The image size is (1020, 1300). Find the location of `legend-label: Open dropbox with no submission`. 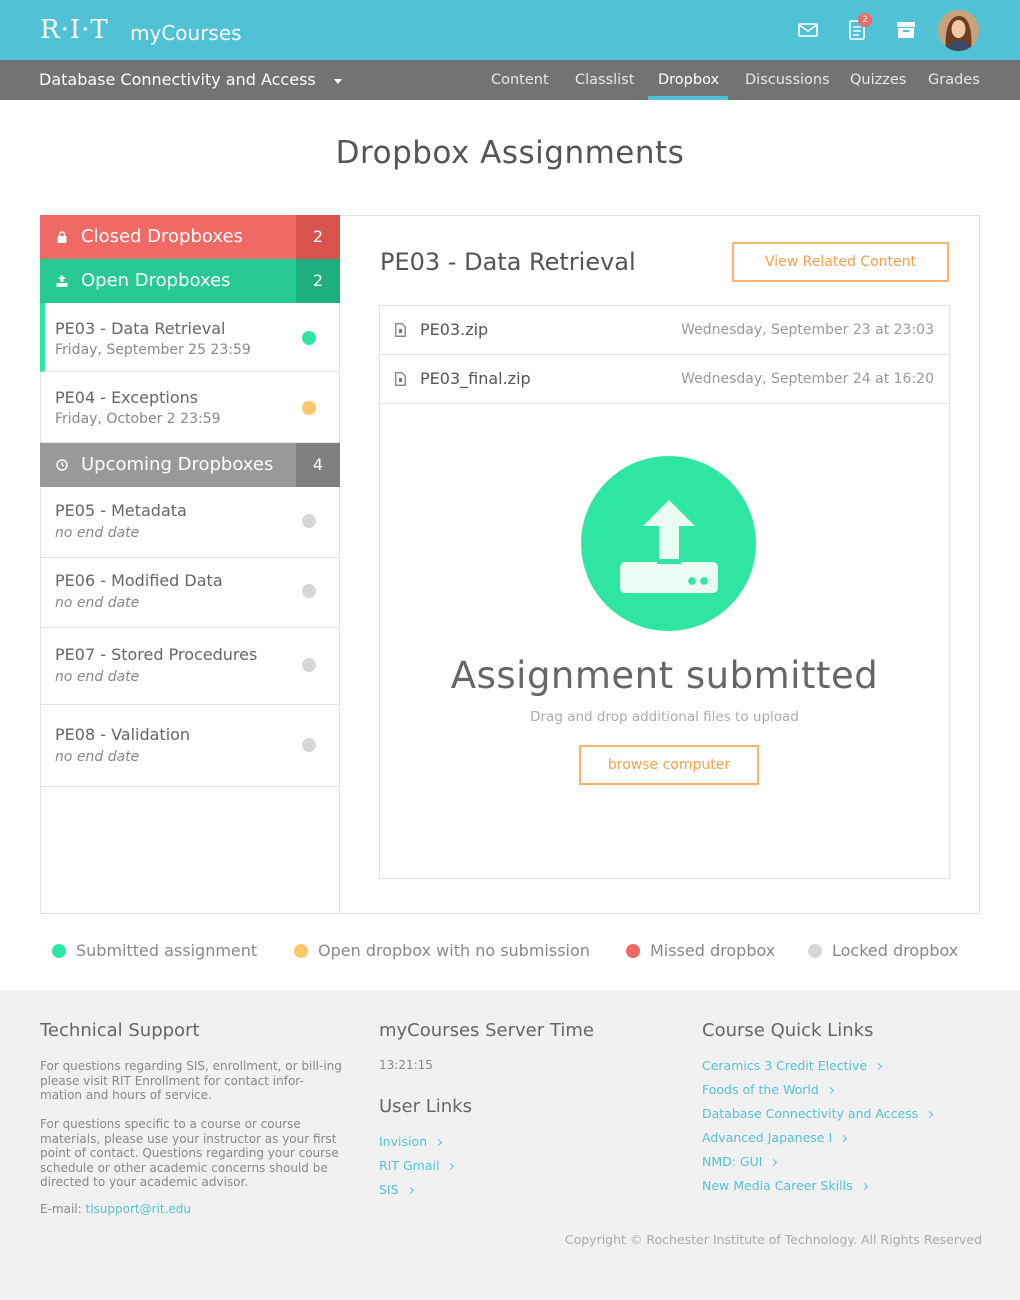

legend-label: Open dropbox with no submission is located at coordinates (454, 950).